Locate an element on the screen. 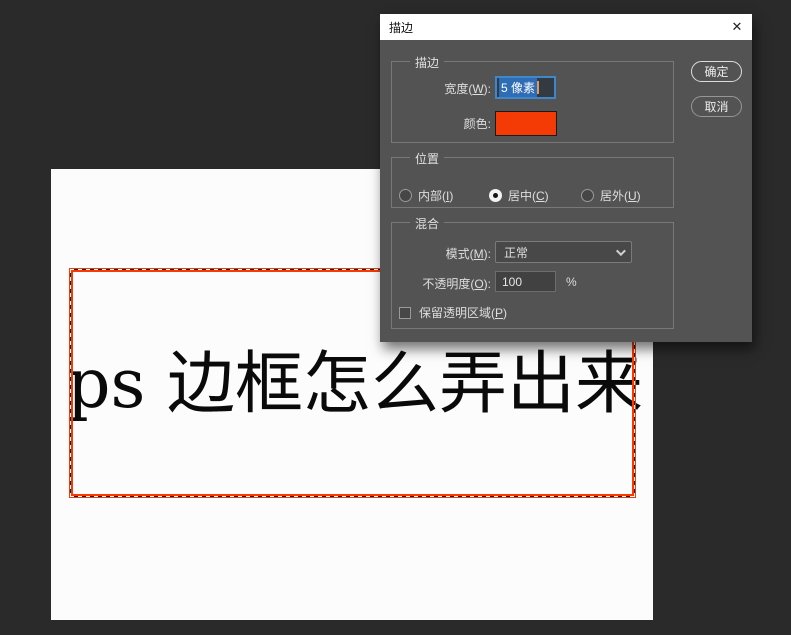 This screenshot has width=791, height=635. preserve-transparency-row: 保留透明区域(P) is located at coordinates (453, 312).